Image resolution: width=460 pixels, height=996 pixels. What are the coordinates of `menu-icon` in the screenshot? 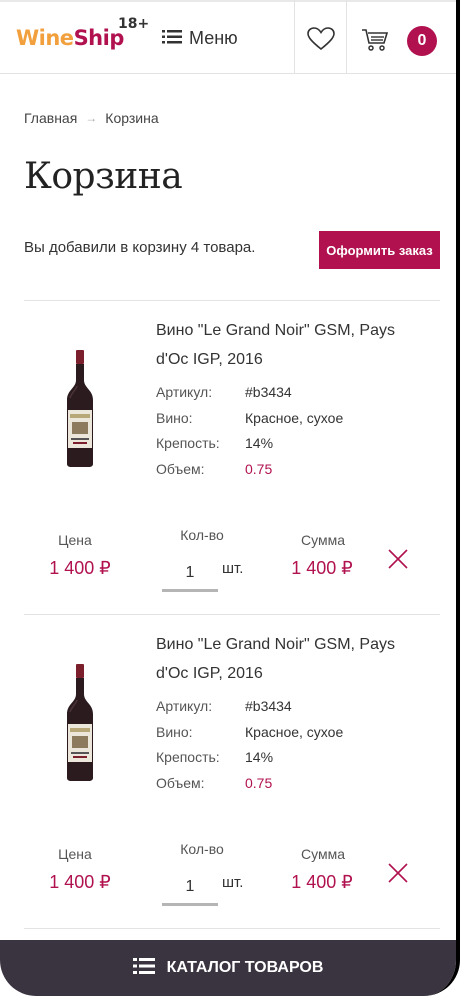 It's located at (172, 38).